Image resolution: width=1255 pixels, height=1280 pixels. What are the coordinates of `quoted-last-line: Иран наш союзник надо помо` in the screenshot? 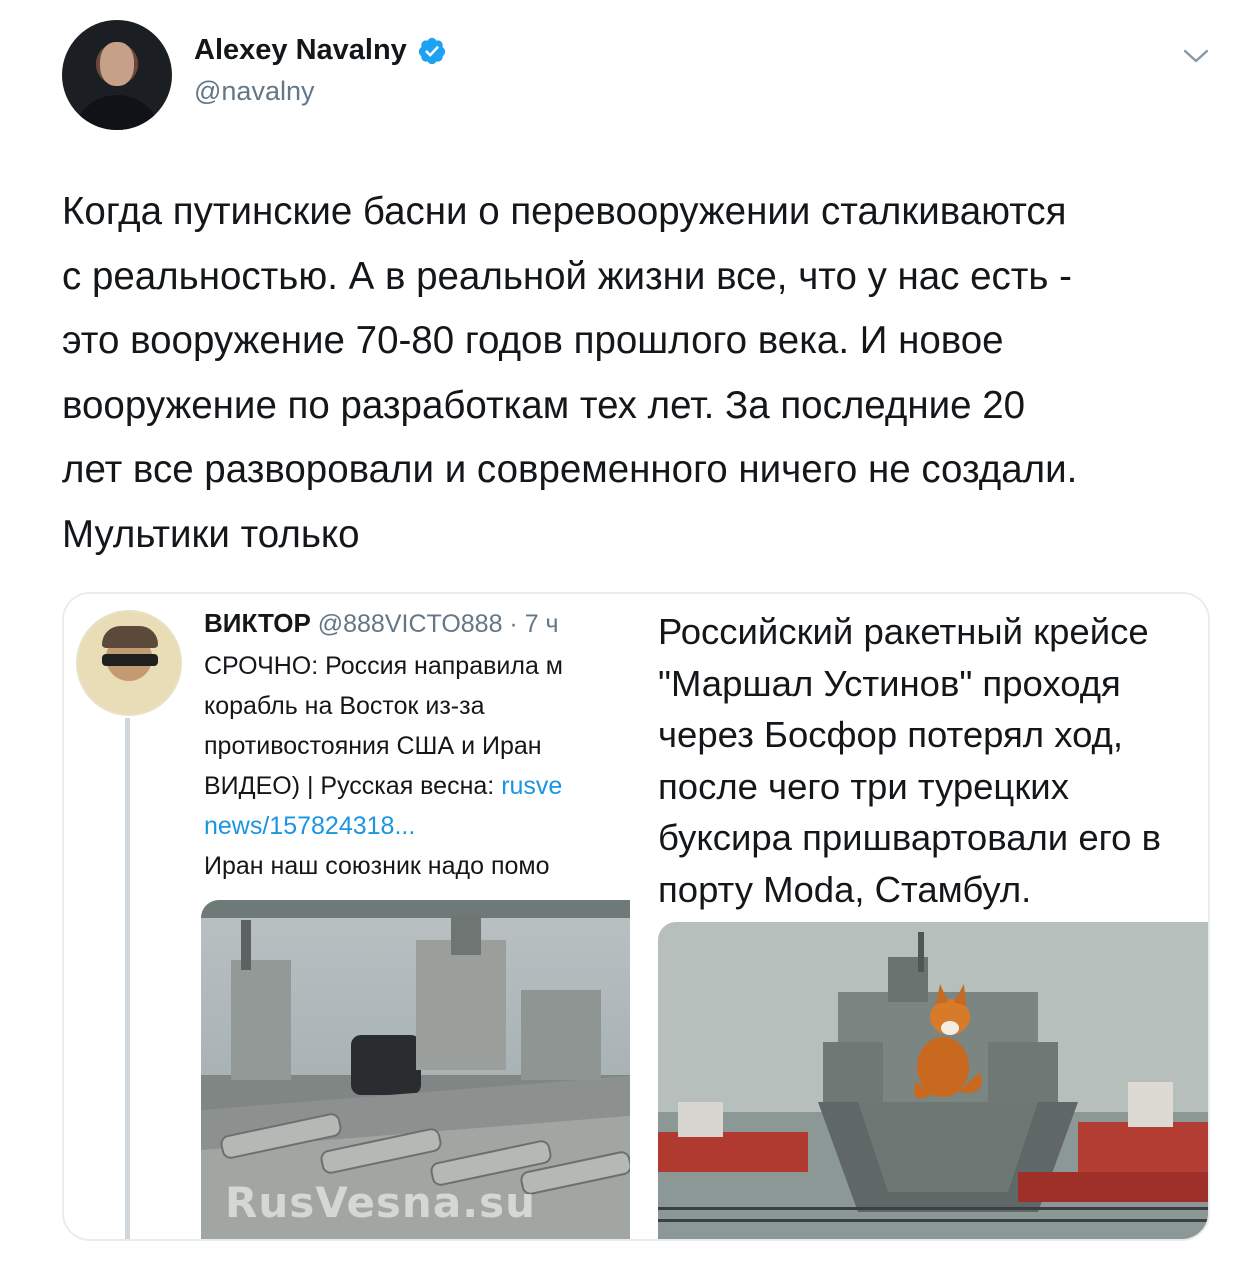 It's located at (377, 866).